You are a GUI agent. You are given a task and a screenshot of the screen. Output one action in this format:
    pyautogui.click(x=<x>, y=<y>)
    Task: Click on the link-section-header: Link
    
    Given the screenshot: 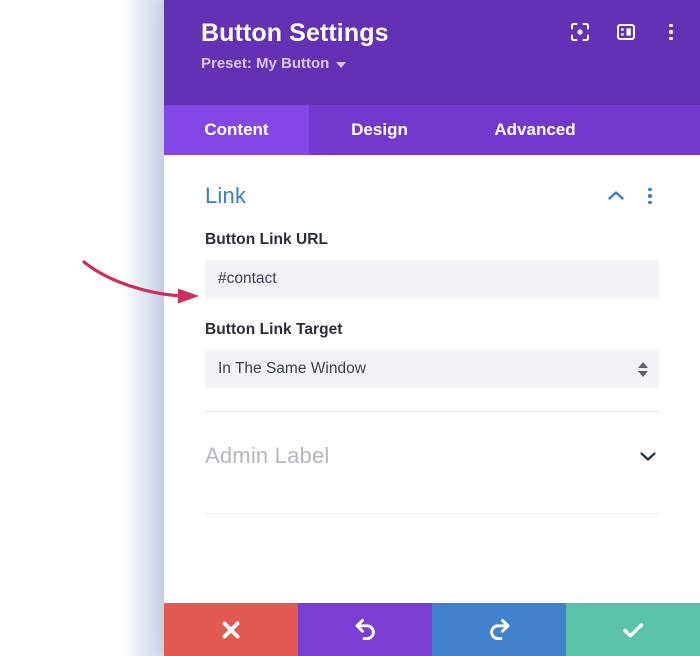 What is the action you would take?
    pyautogui.click(x=432, y=193)
    